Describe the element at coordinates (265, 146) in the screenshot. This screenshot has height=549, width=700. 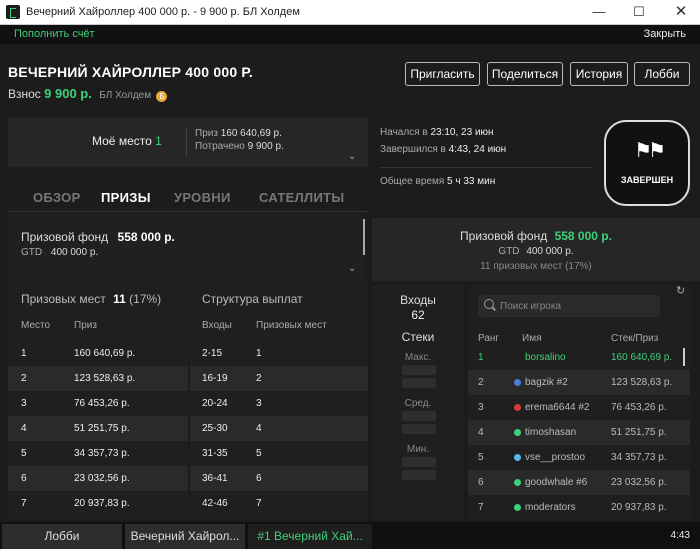
I see `my-spent-value: 9 900 р.` at that location.